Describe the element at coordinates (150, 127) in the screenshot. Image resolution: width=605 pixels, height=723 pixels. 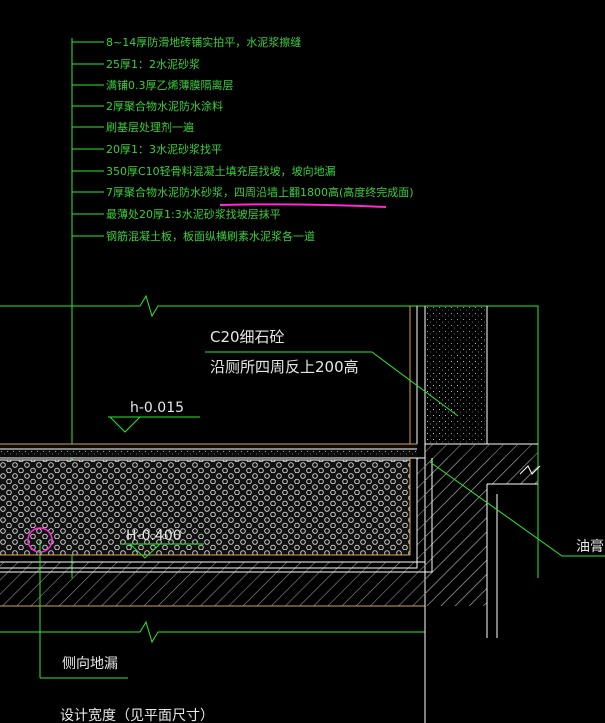
I see `note-5: 刷基层处理剂一遍` at that location.